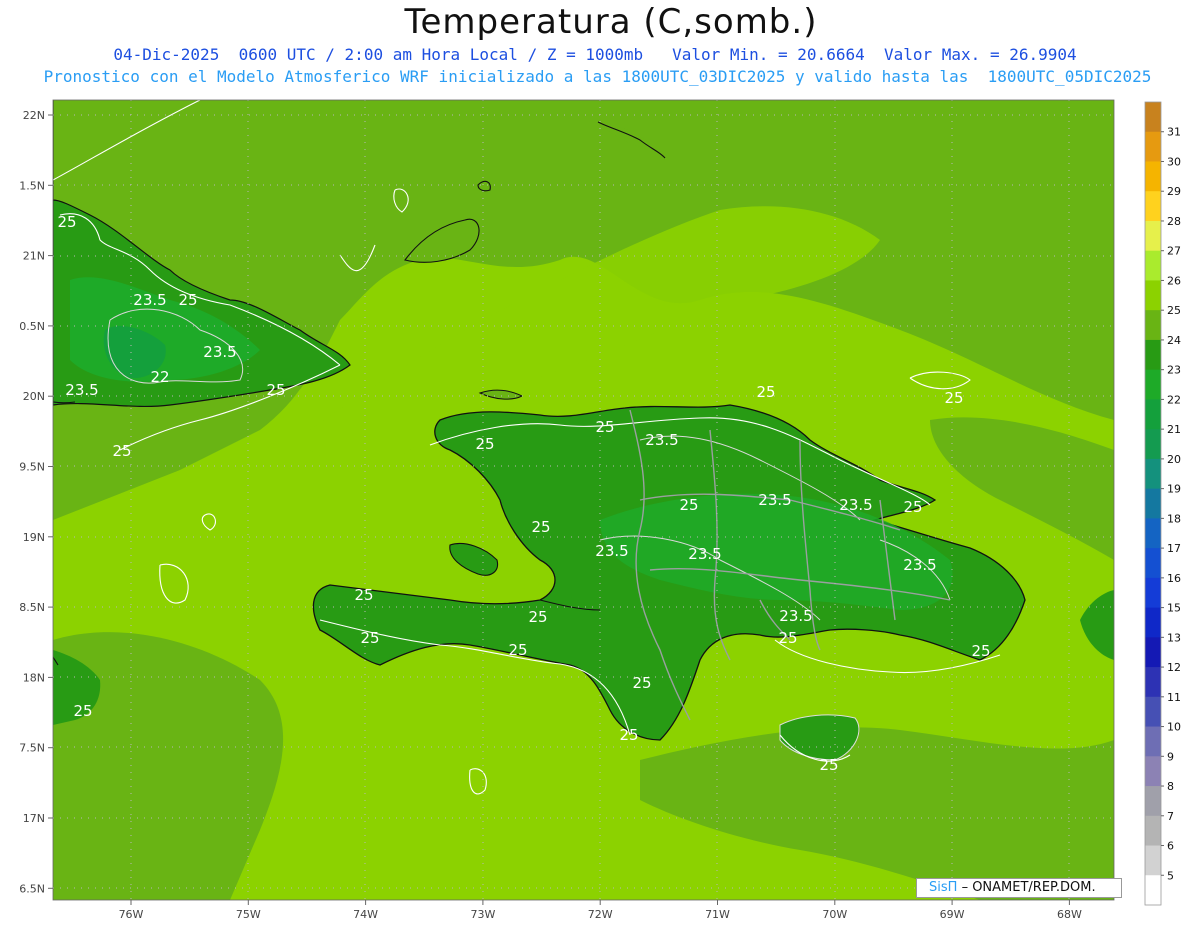 This screenshot has height=927, width=1200. Describe the element at coordinates (34, 818) in the screenshot. I see `lat-label: 17N` at that location.